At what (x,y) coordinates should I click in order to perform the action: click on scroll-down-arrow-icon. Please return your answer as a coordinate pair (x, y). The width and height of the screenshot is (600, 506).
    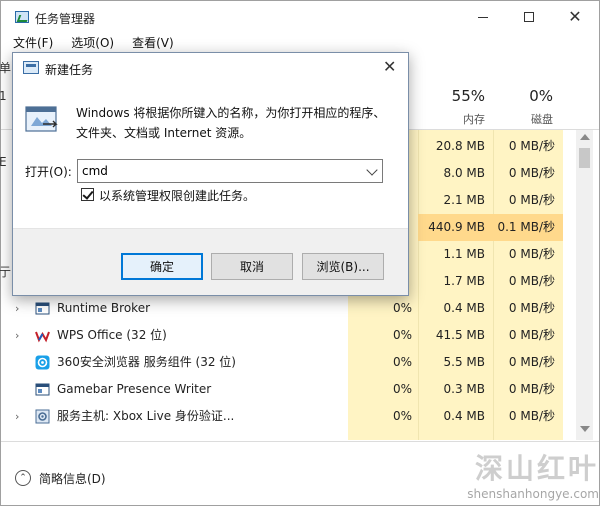
    Looking at the image, I should click on (585, 429).